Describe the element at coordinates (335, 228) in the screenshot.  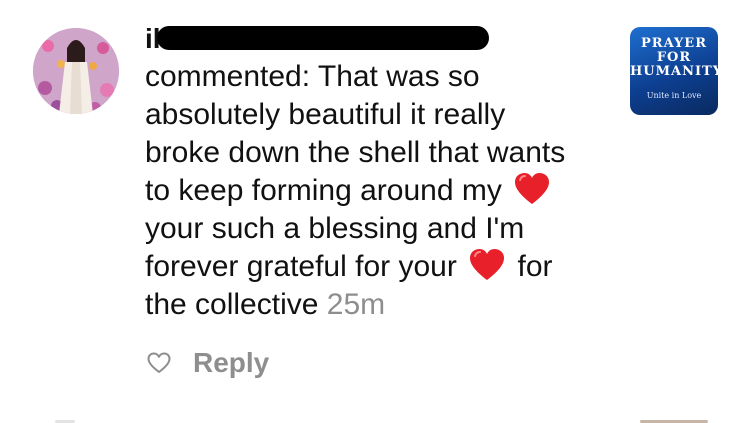
I see `comment-line-5: your such a blessing and I'm` at that location.